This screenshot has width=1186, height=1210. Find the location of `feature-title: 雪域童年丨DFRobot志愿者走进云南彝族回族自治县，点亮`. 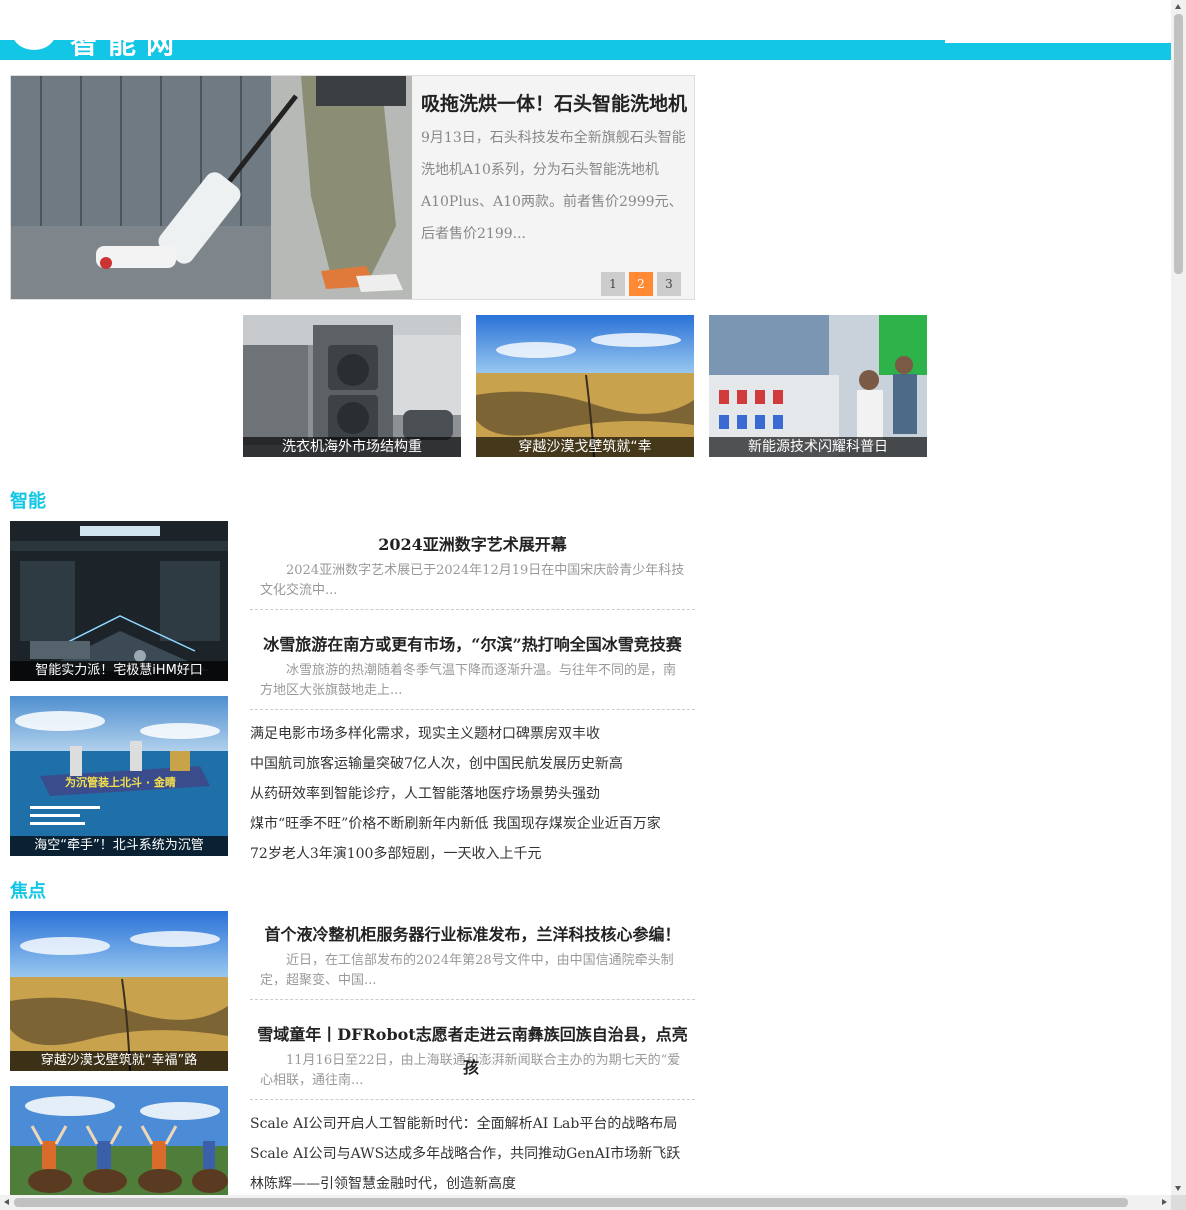

feature-title: 雪域童年丨DFRobot志愿者走进云南彝族回族自治县，点亮 is located at coordinates (472, 1035).